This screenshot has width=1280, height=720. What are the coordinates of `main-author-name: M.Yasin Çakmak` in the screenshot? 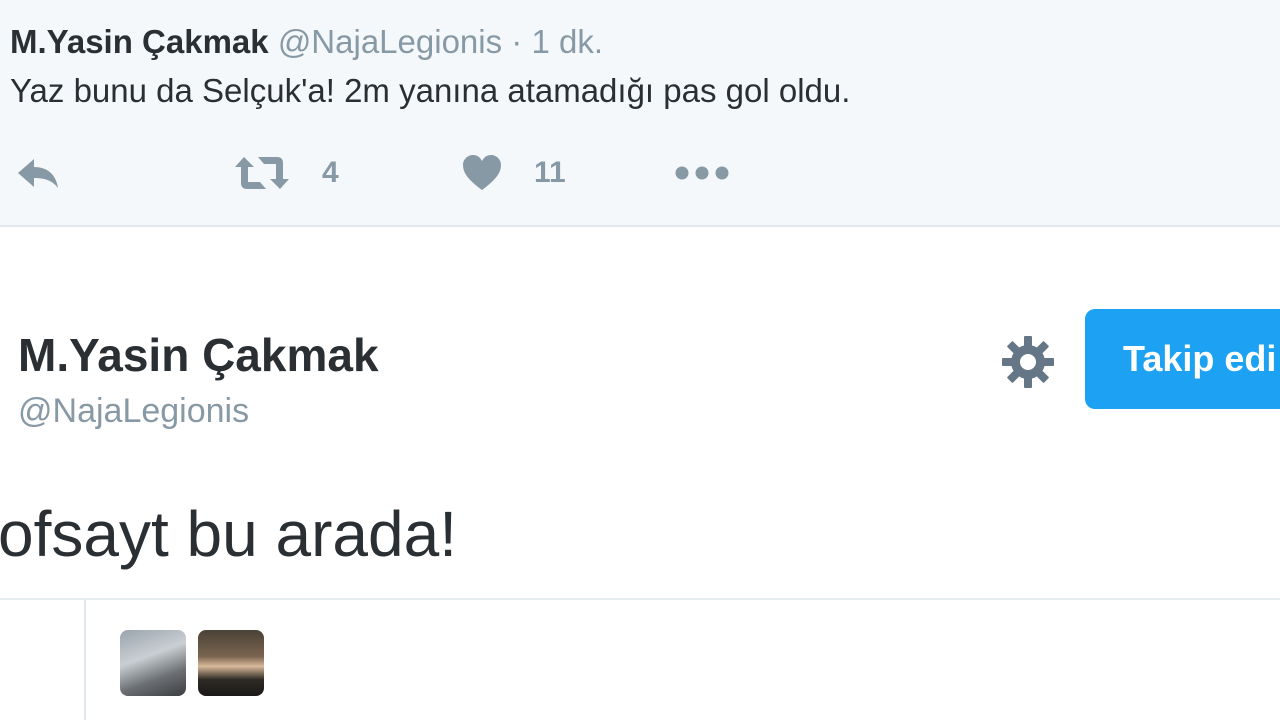 It's located at (198, 355).